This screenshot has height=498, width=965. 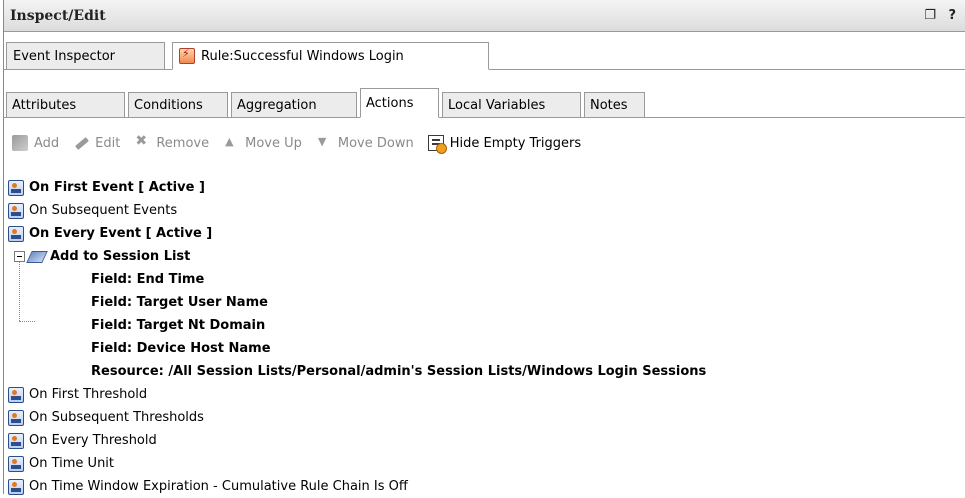 What do you see at coordinates (47, 143) in the screenshot?
I see `add-label: Add` at bounding box center [47, 143].